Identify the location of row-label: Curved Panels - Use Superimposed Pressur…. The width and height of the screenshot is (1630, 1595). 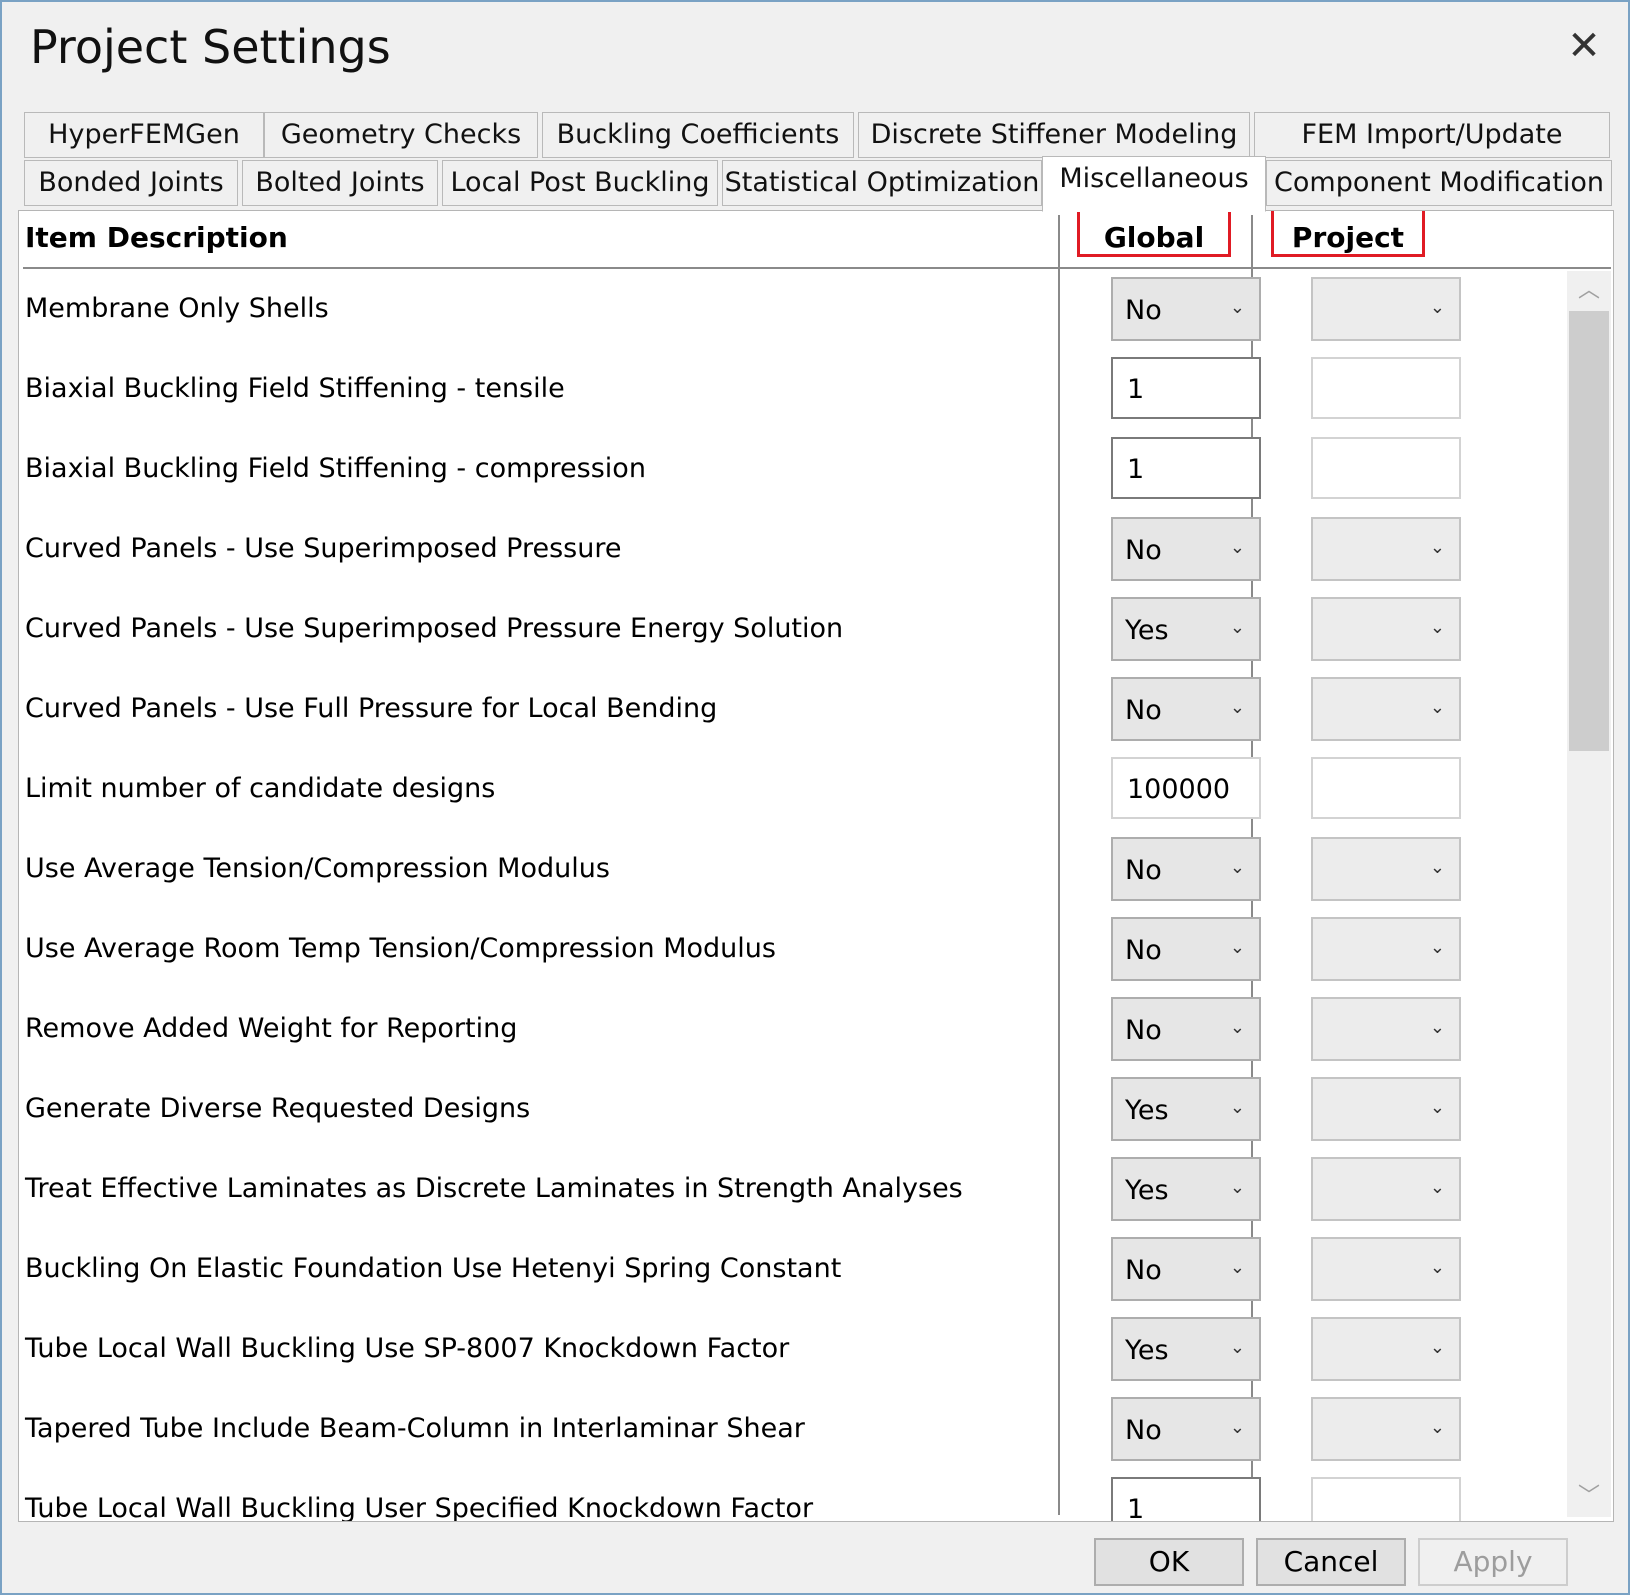
(434, 628).